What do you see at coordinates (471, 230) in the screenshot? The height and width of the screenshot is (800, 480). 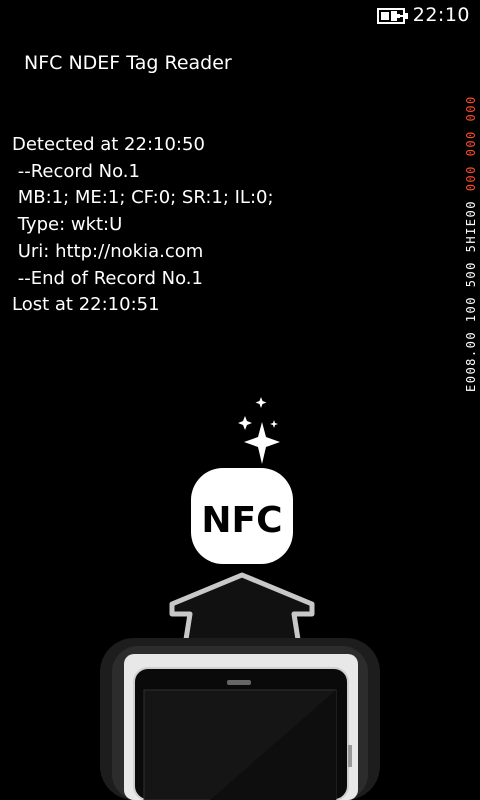 I see `debug-counter-group: 5HIE00` at bounding box center [471, 230].